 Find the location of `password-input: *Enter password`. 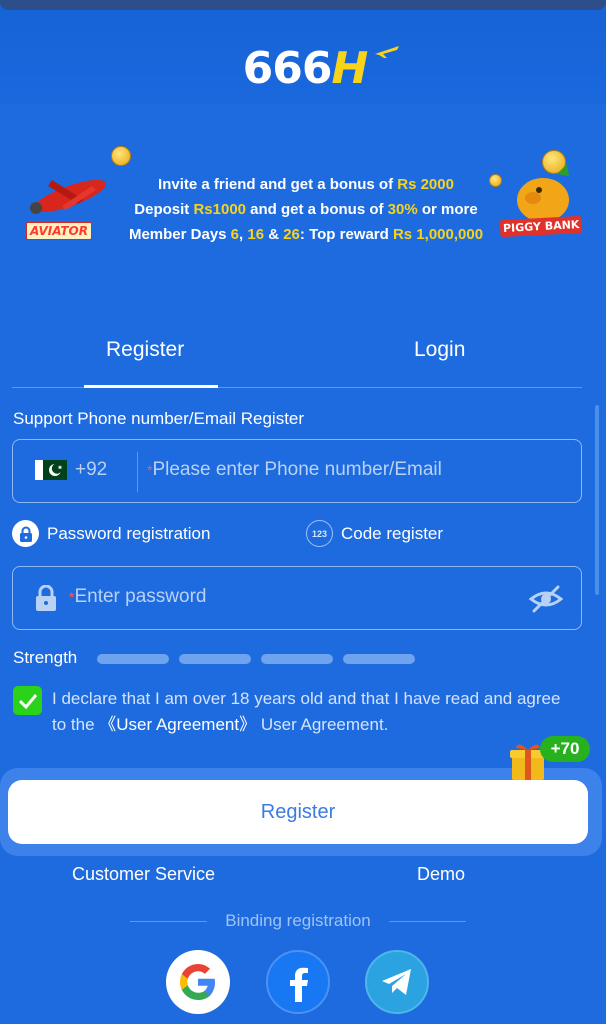

password-input: *Enter password is located at coordinates (137, 597).